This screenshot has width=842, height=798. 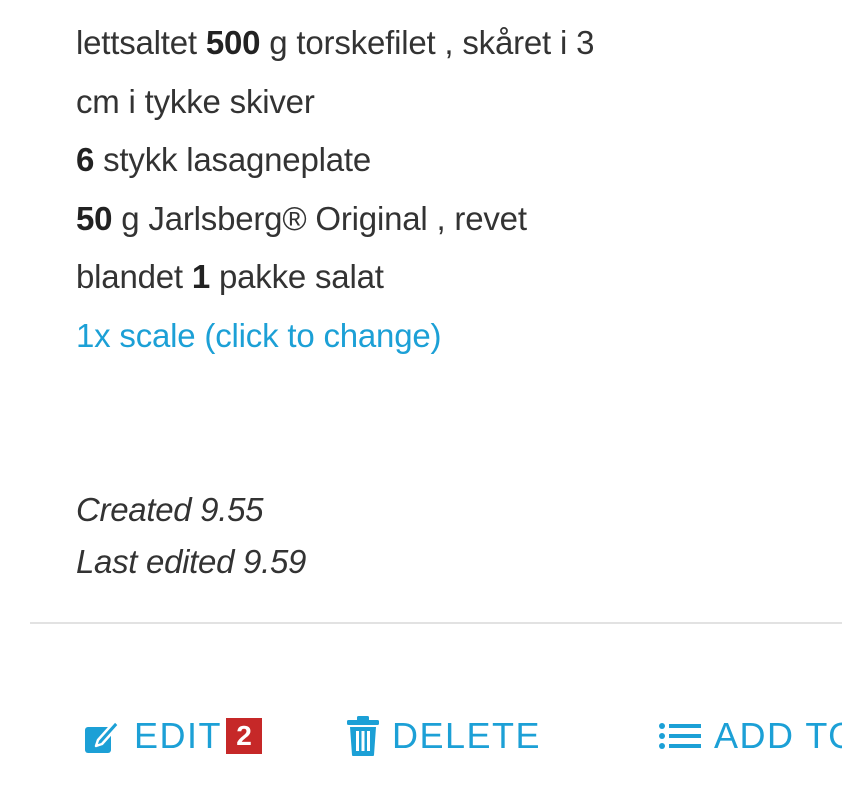 What do you see at coordinates (102, 736) in the screenshot?
I see `edit-icon` at bounding box center [102, 736].